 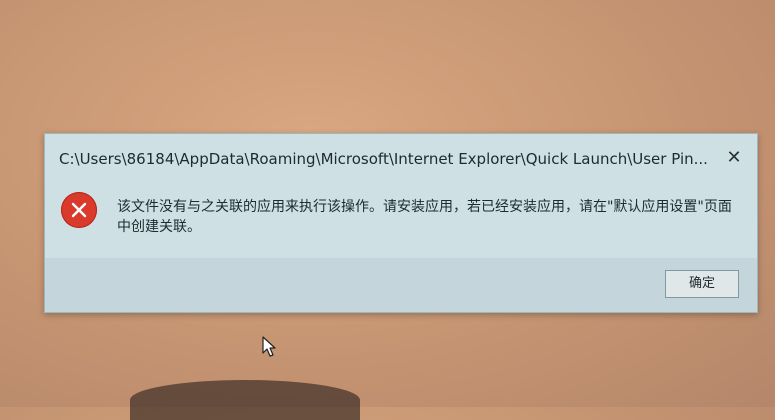 I want to click on background-shadow, so click(x=245, y=400).